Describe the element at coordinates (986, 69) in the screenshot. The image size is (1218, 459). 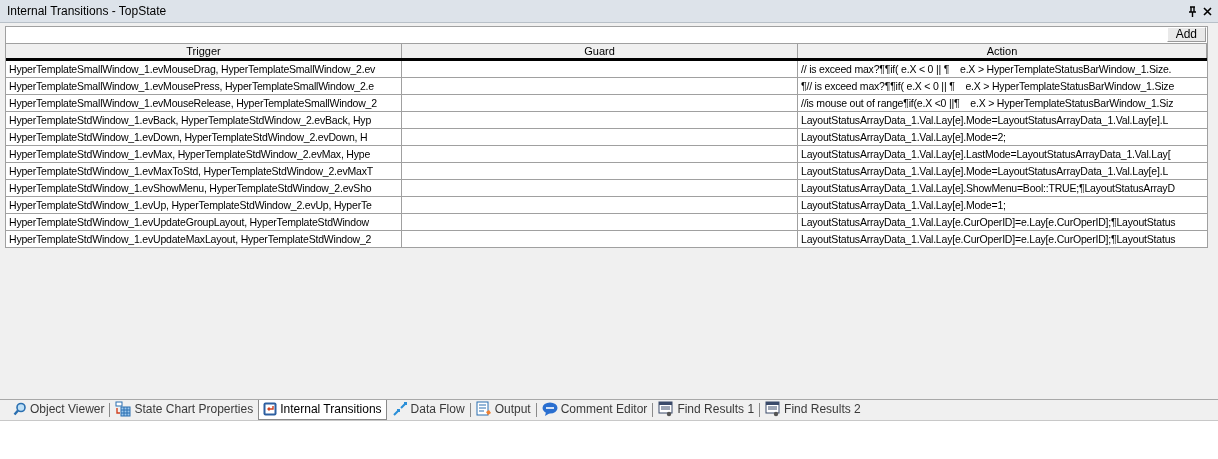
I see `table-cell-text: // is exceed max?¶¶if( e.X < 0 || ¶ e.X > HyperTemplateStatusBarWindow_1.Size.` at that location.